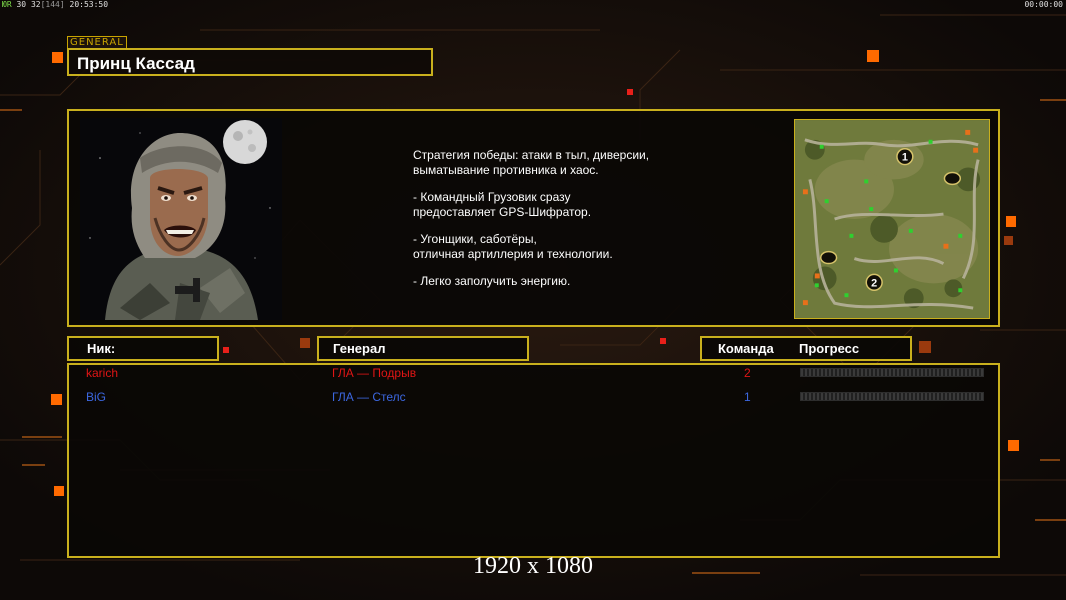 The image size is (1066, 600). Describe the element at coordinates (359, 348) in the screenshot. I see `header-general-label: Генерал` at that location.